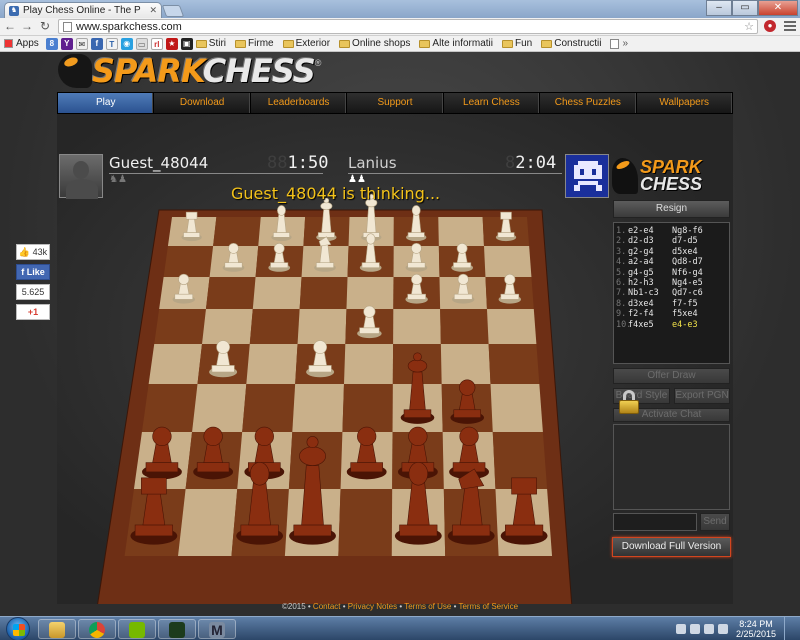 This screenshot has width=800, height=640. I want to click on taskbar-app-5: M, so click(217, 629).